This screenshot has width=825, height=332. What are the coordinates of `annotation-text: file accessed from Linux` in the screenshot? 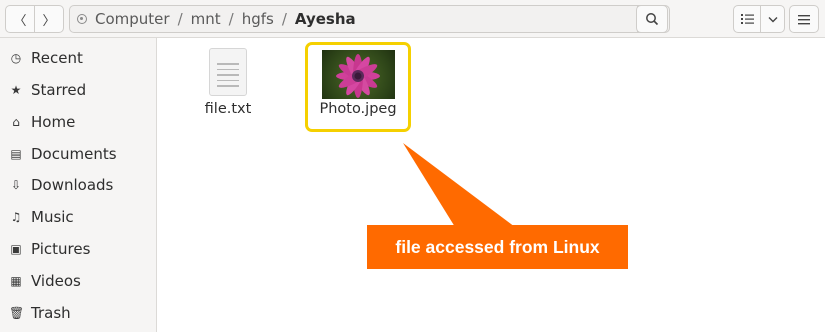 It's located at (497, 246).